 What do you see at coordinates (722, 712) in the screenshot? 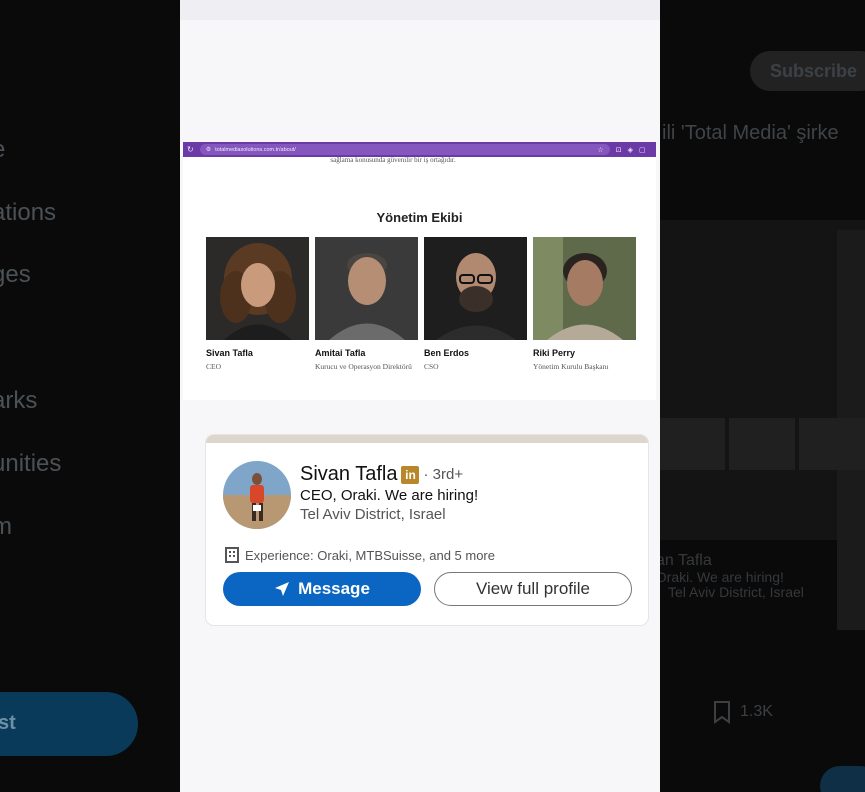
I see `bookmark-icon` at bounding box center [722, 712].